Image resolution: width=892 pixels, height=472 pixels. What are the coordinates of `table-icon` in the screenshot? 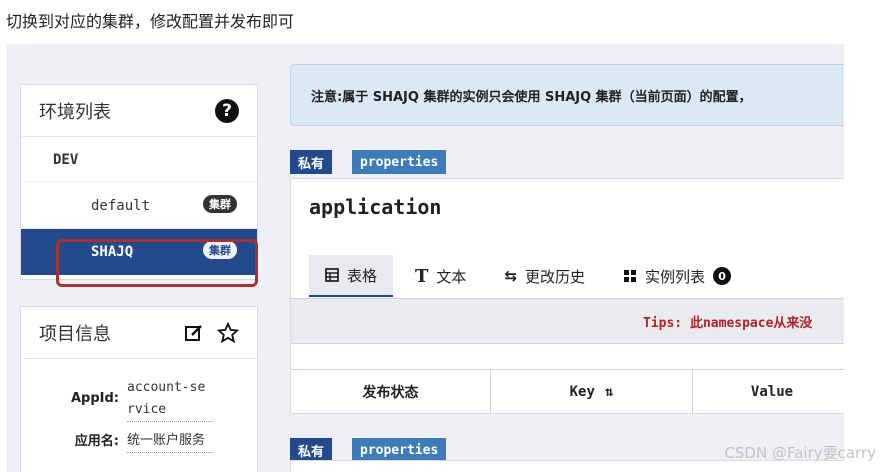 It's located at (332, 275).